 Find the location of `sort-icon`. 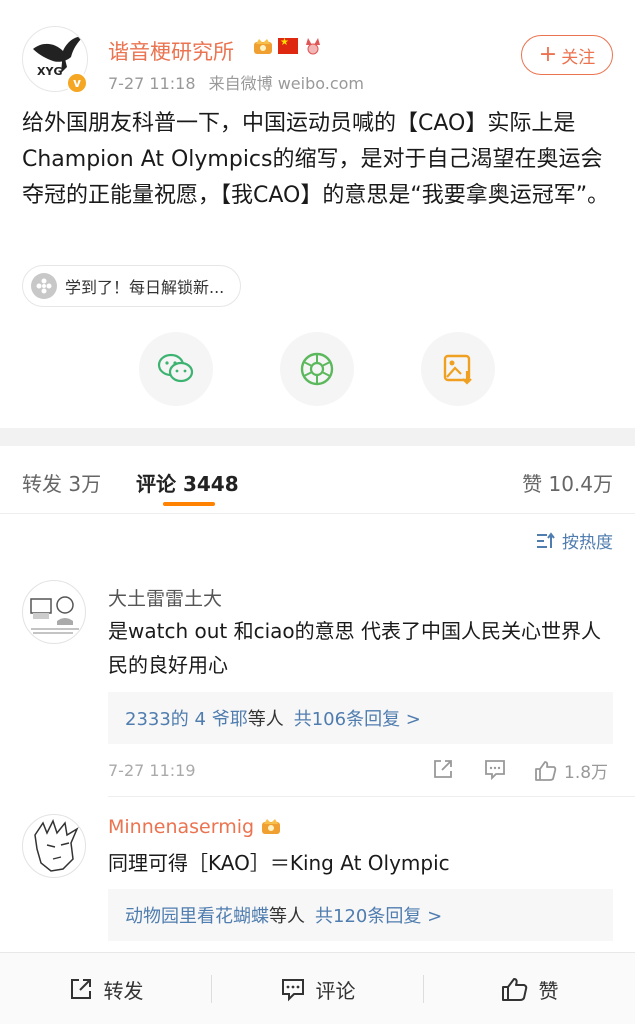

sort-icon is located at coordinates (546, 539).